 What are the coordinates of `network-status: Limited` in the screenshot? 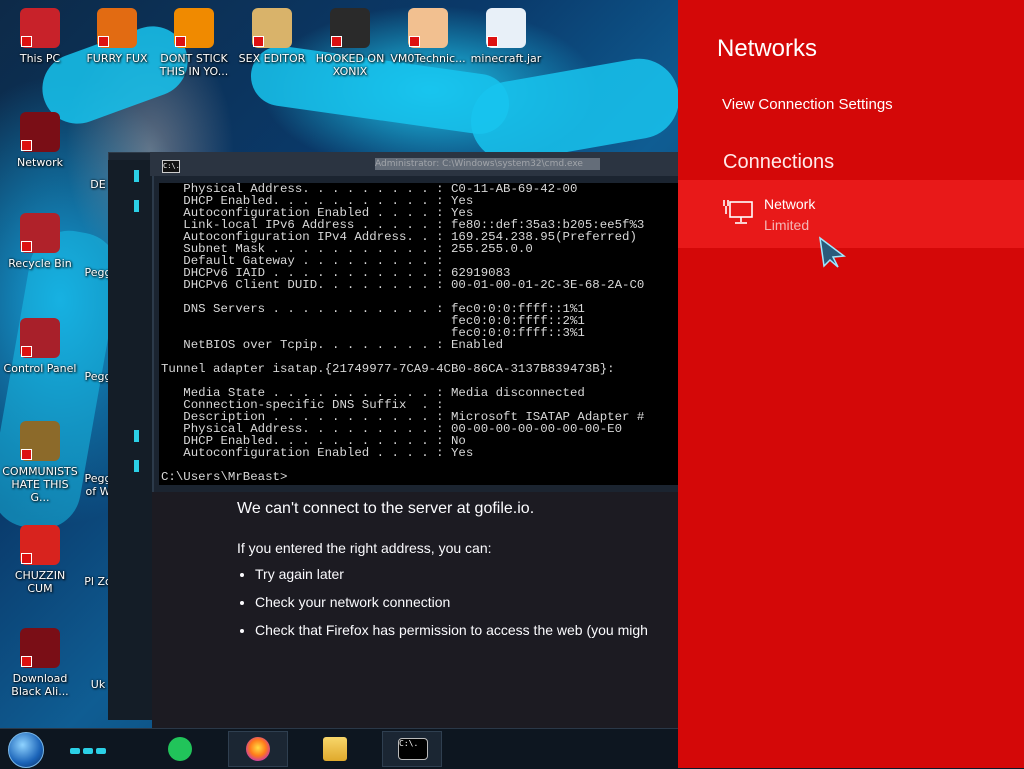 It's located at (787, 225).